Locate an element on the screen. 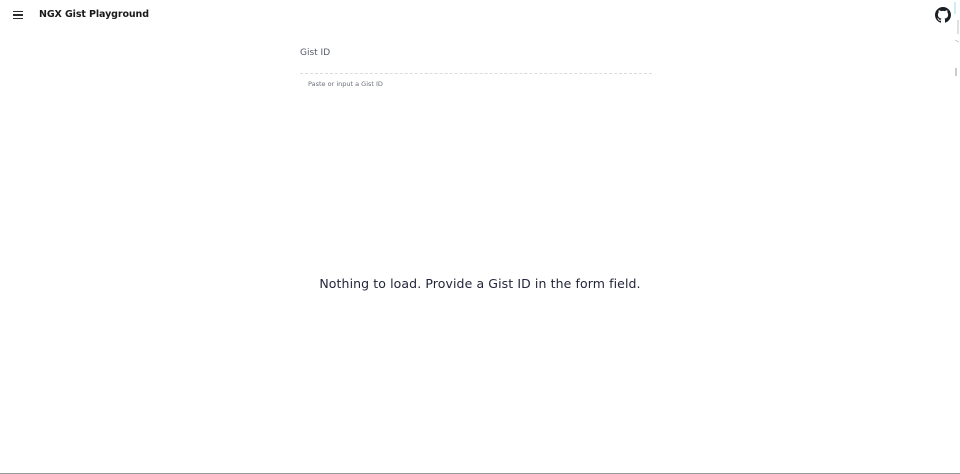 The height and width of the screenshot is (474, 960). app-title: NGX Gist Playground is located at coordinates (94, 14).